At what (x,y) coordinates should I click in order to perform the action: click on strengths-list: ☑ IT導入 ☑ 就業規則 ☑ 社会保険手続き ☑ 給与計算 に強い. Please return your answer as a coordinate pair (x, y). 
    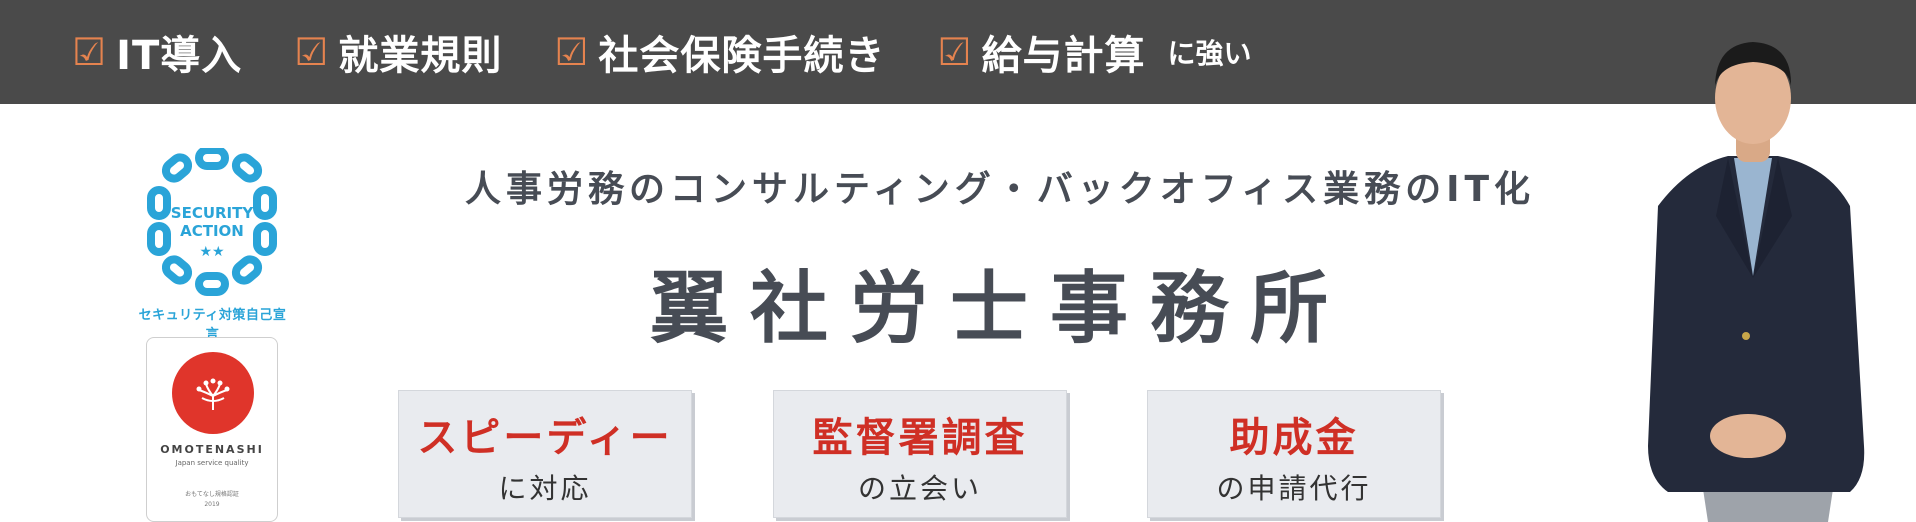
    Looking at the image, I should click on (662, 52).